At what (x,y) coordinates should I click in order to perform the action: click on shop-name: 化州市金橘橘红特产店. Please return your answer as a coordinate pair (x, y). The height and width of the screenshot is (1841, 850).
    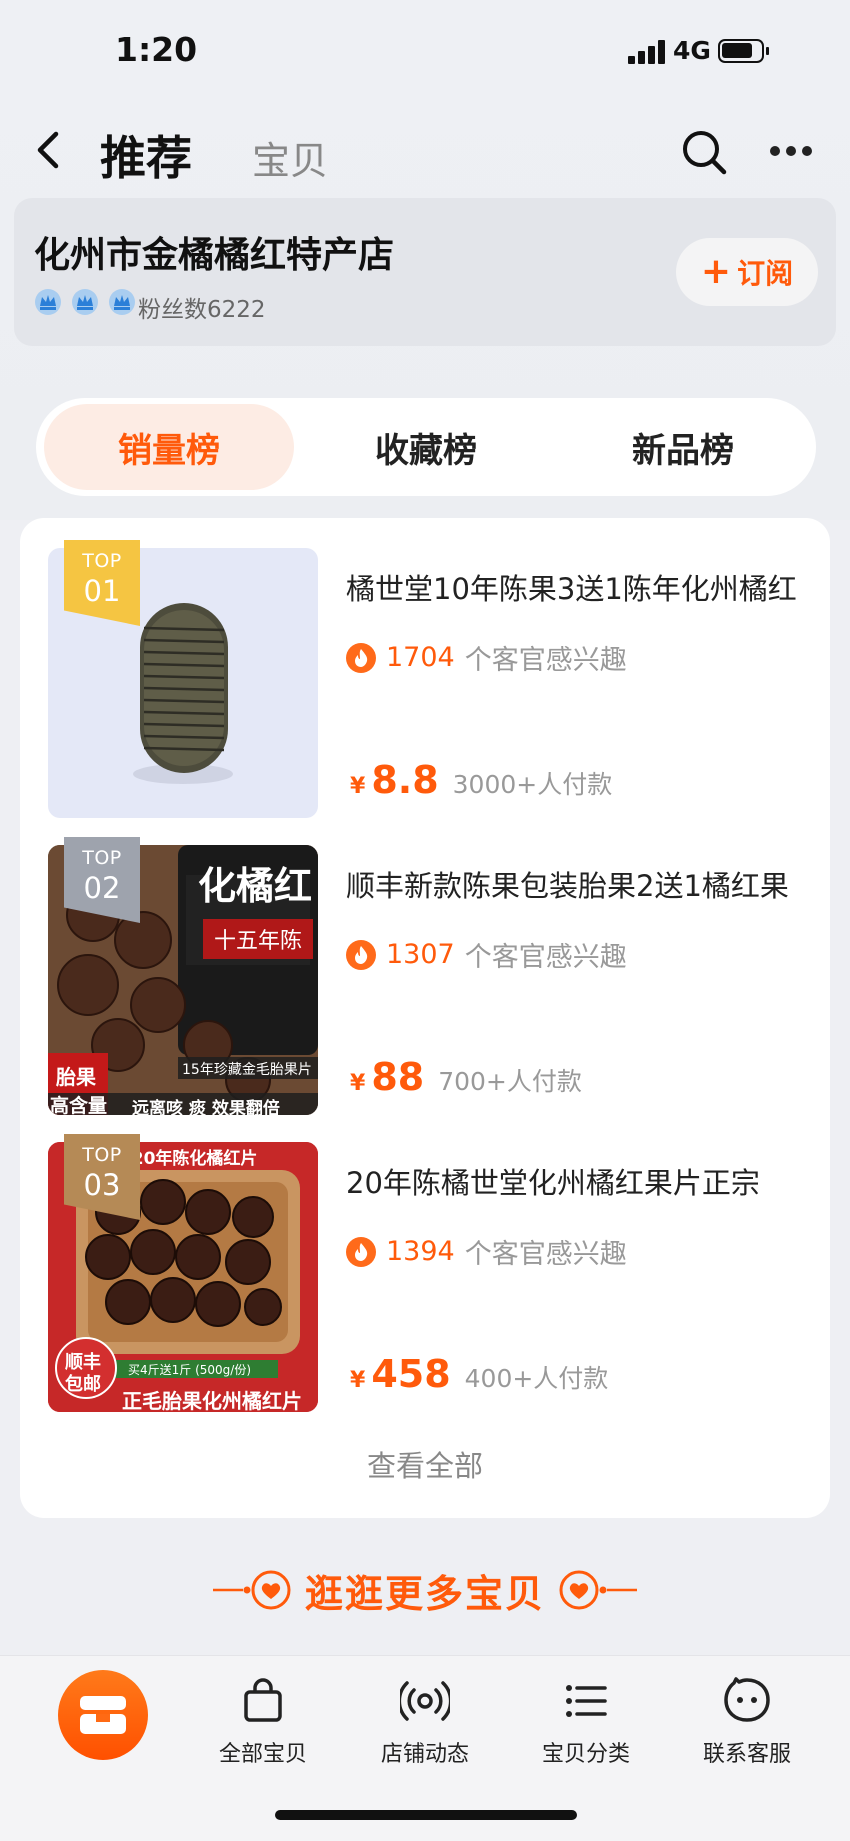
    Looking at the image, I should click on (214, 255).